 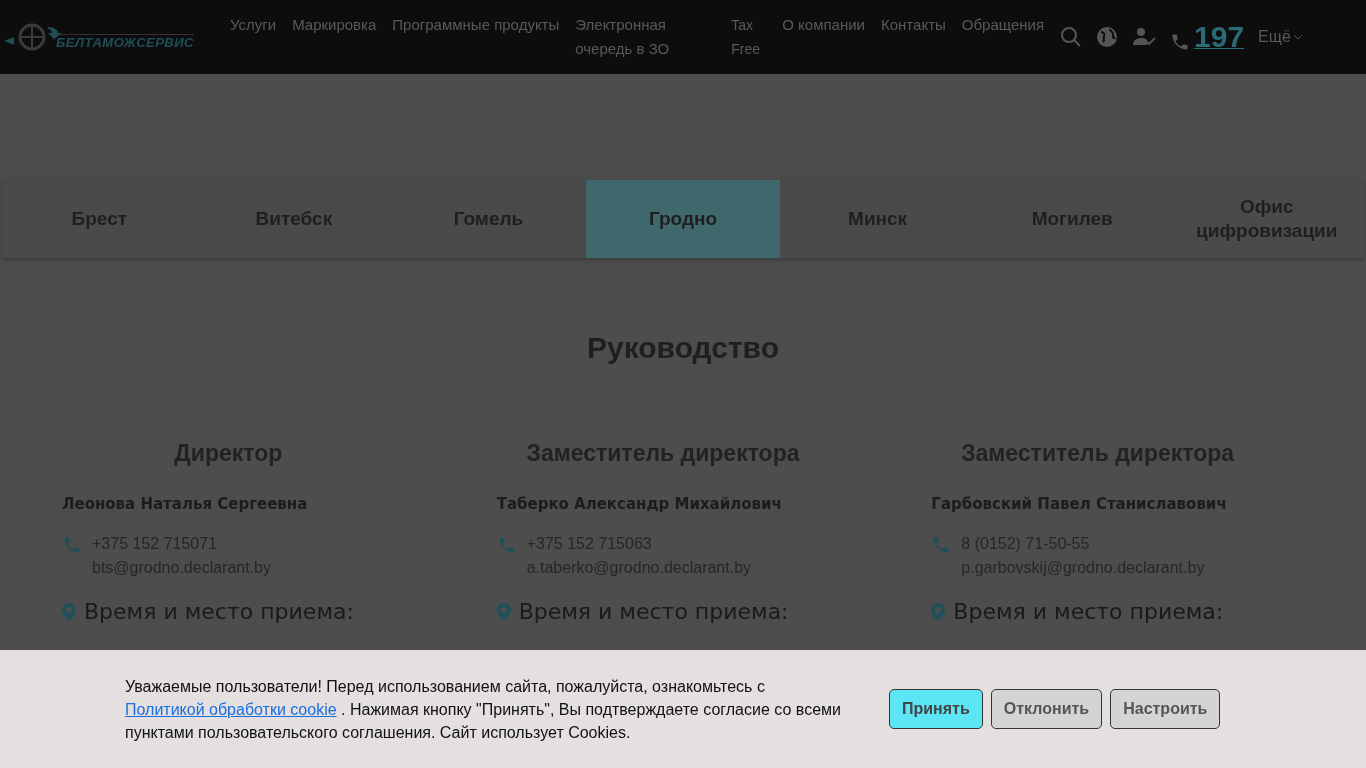 What do you see at coordinates (125, 42) in the screenshot?
I see `logo-text: БЕЛТАМОЖСЕРВИС` at bounding box center [125, 42].